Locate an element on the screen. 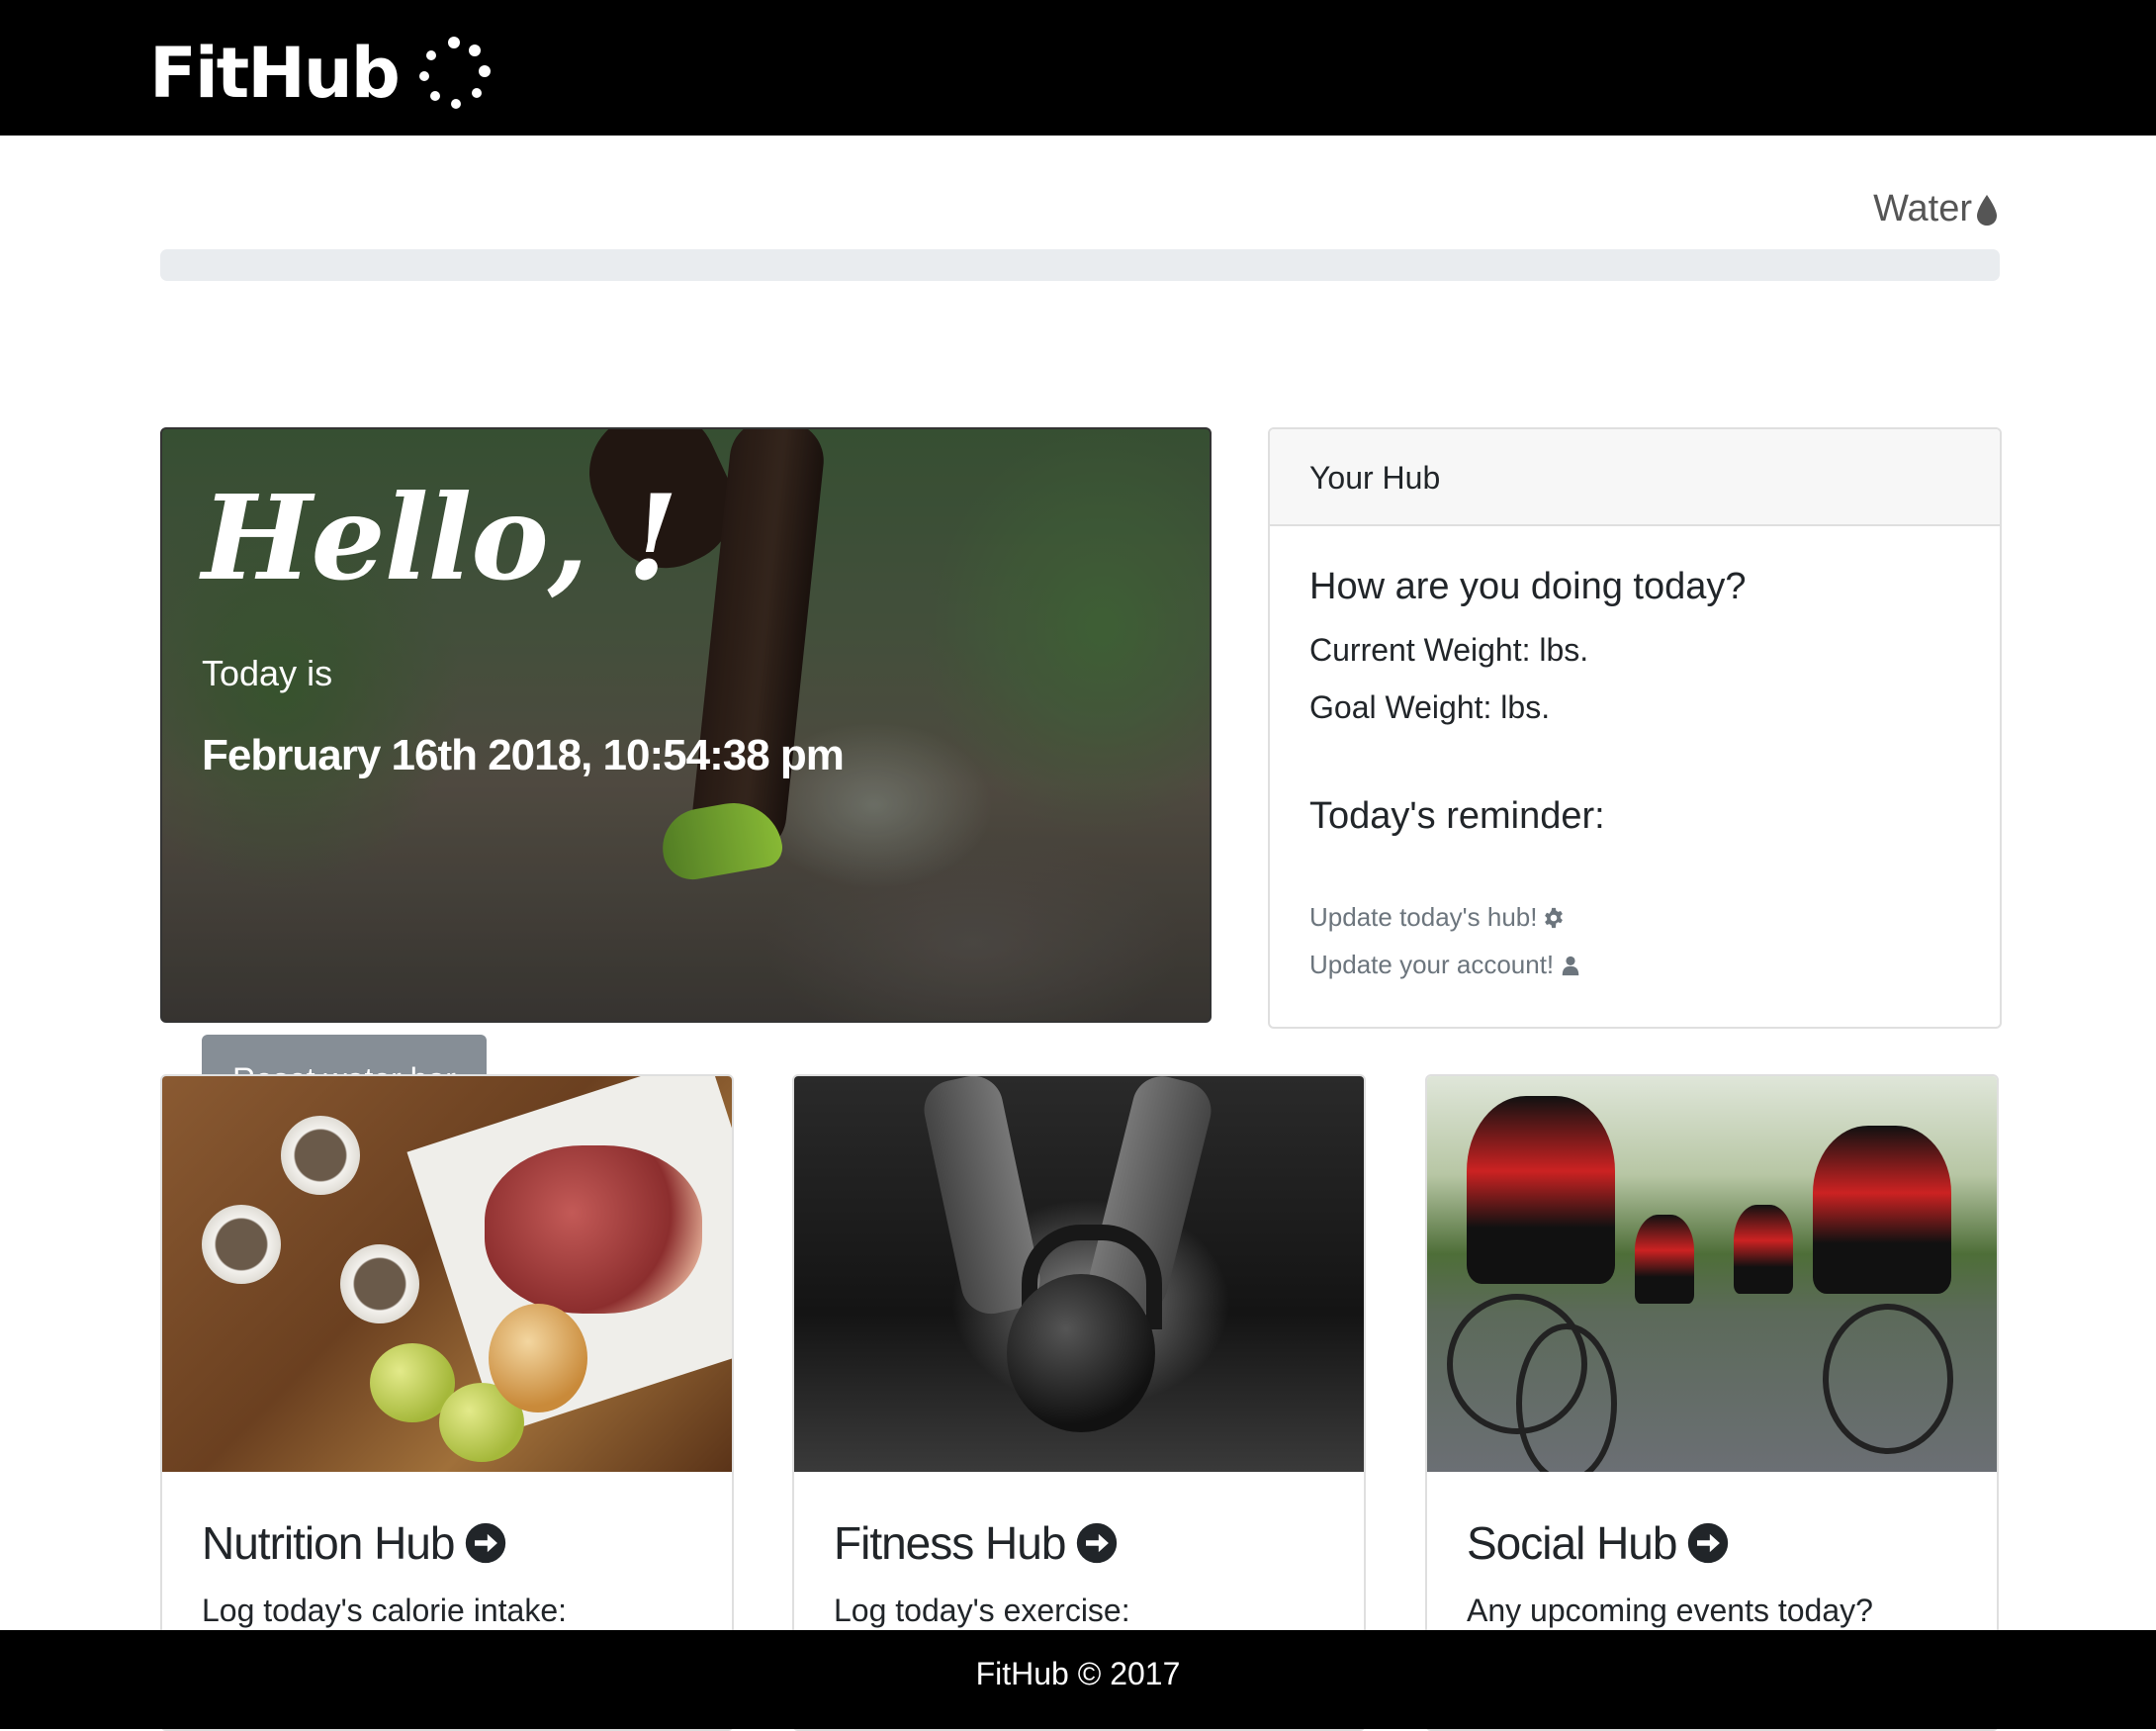 The image size is (2156, 1731). water-drop-icon is located at coordinates (1987, 210).